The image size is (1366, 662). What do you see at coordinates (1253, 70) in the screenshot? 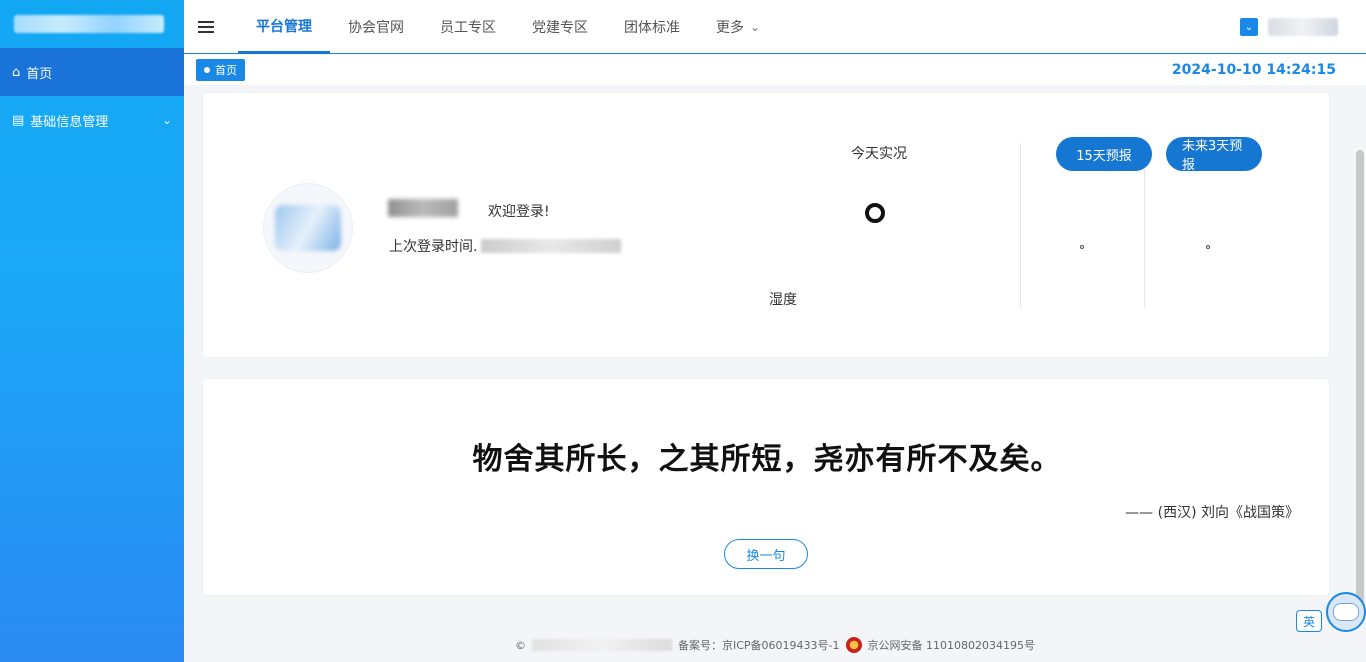
I see `datetime-display: 2024-10-10 14:24:15` at bounding box center [1253, 70].